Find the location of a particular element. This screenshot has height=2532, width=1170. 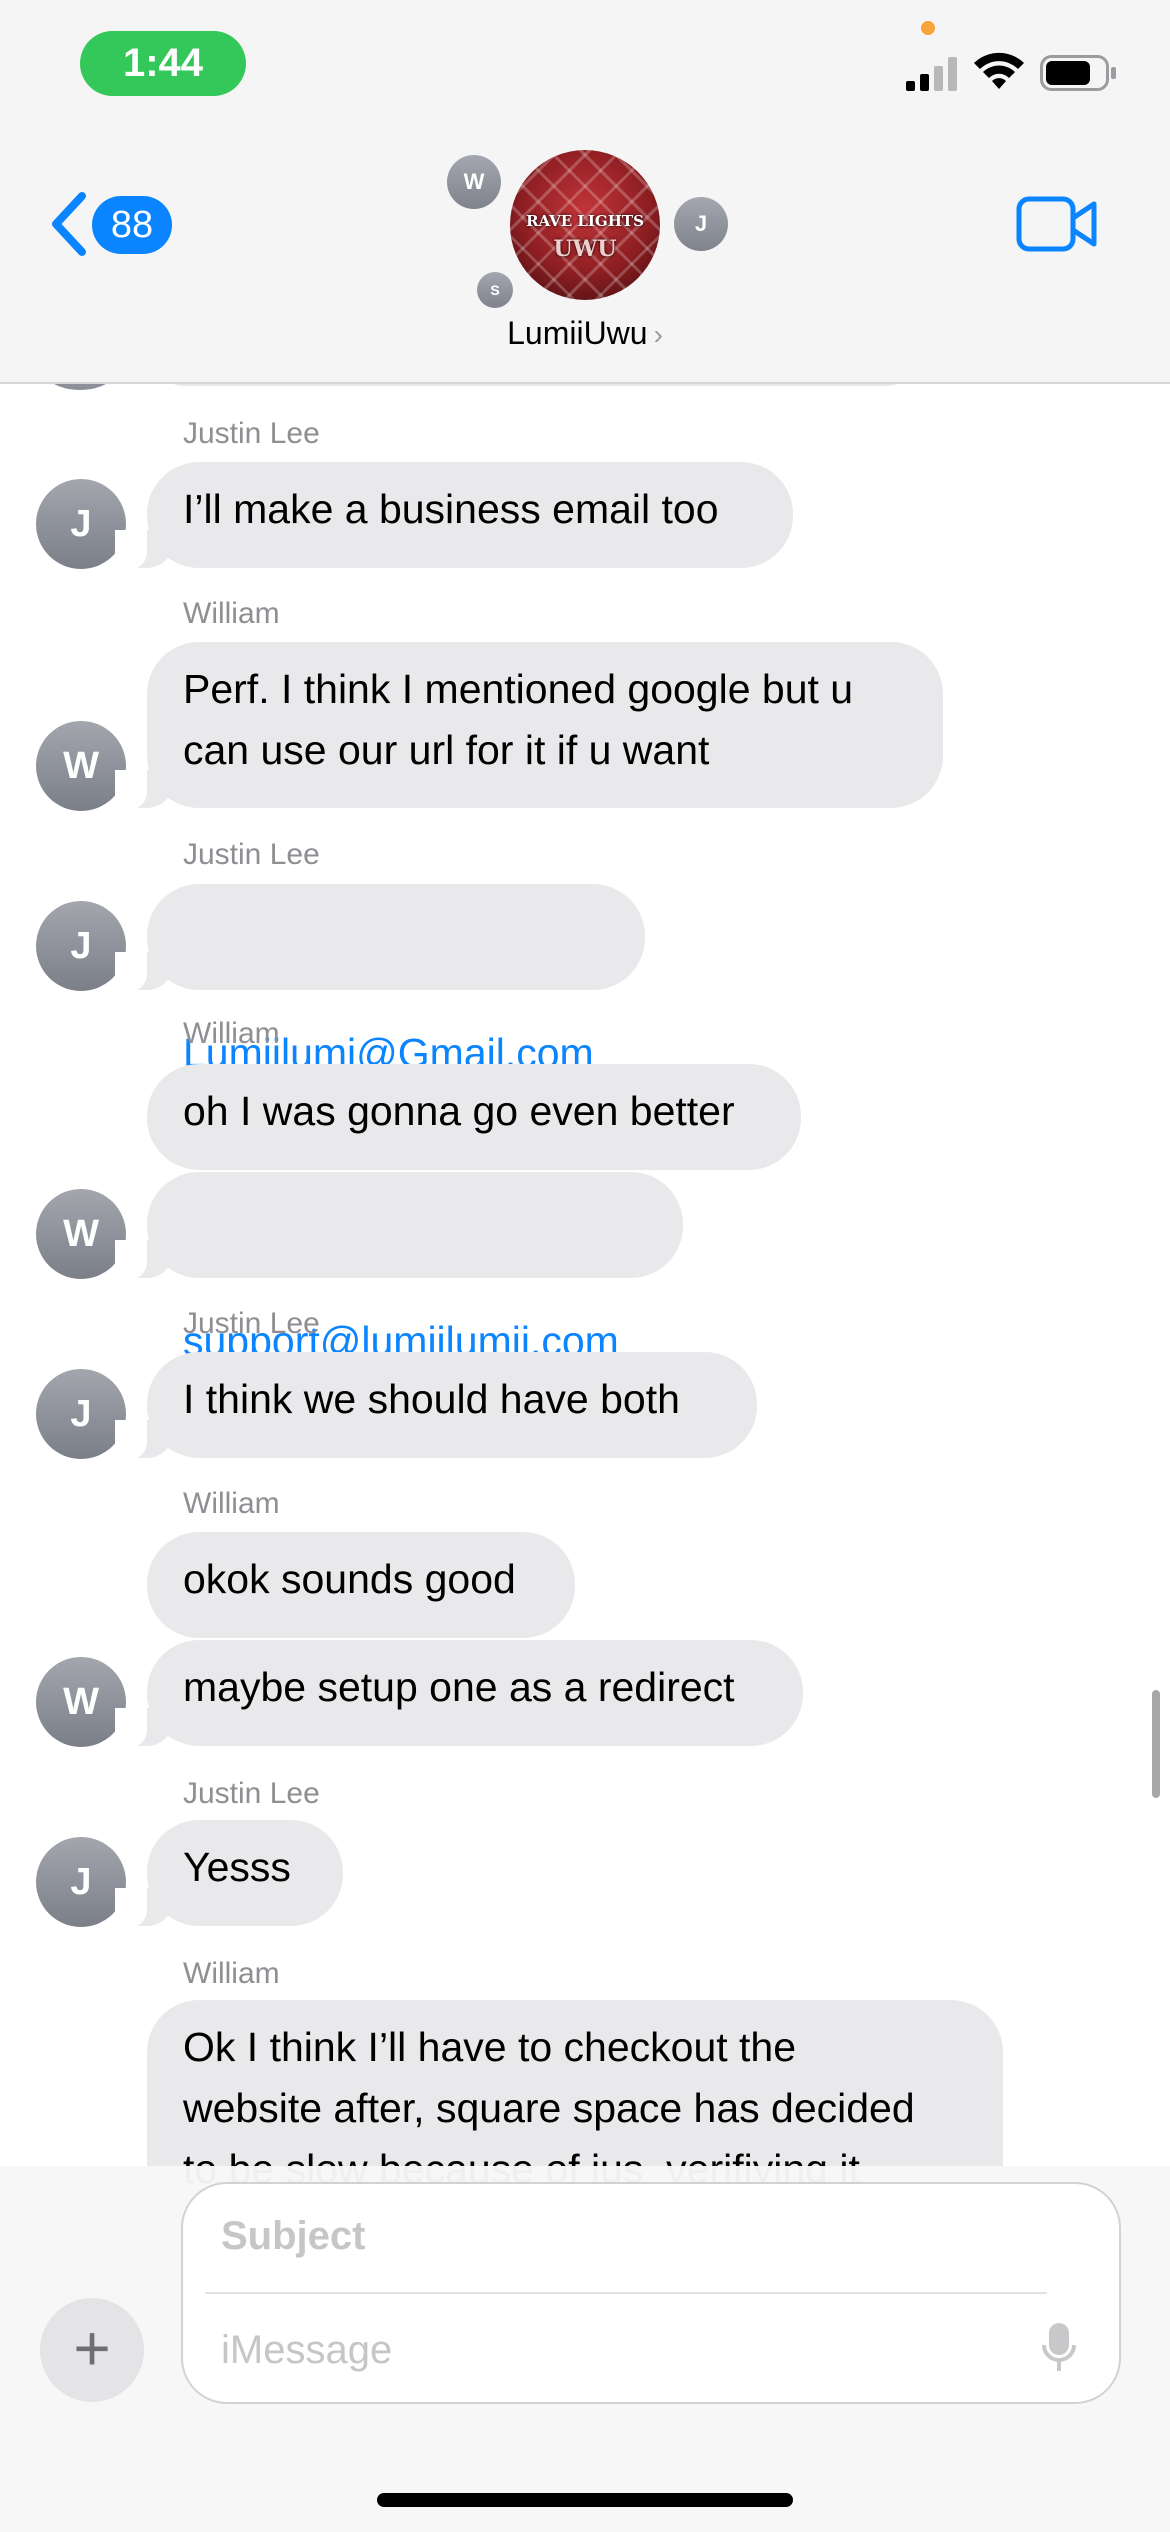

video-call-icon is located at coordinates (1057, 224).